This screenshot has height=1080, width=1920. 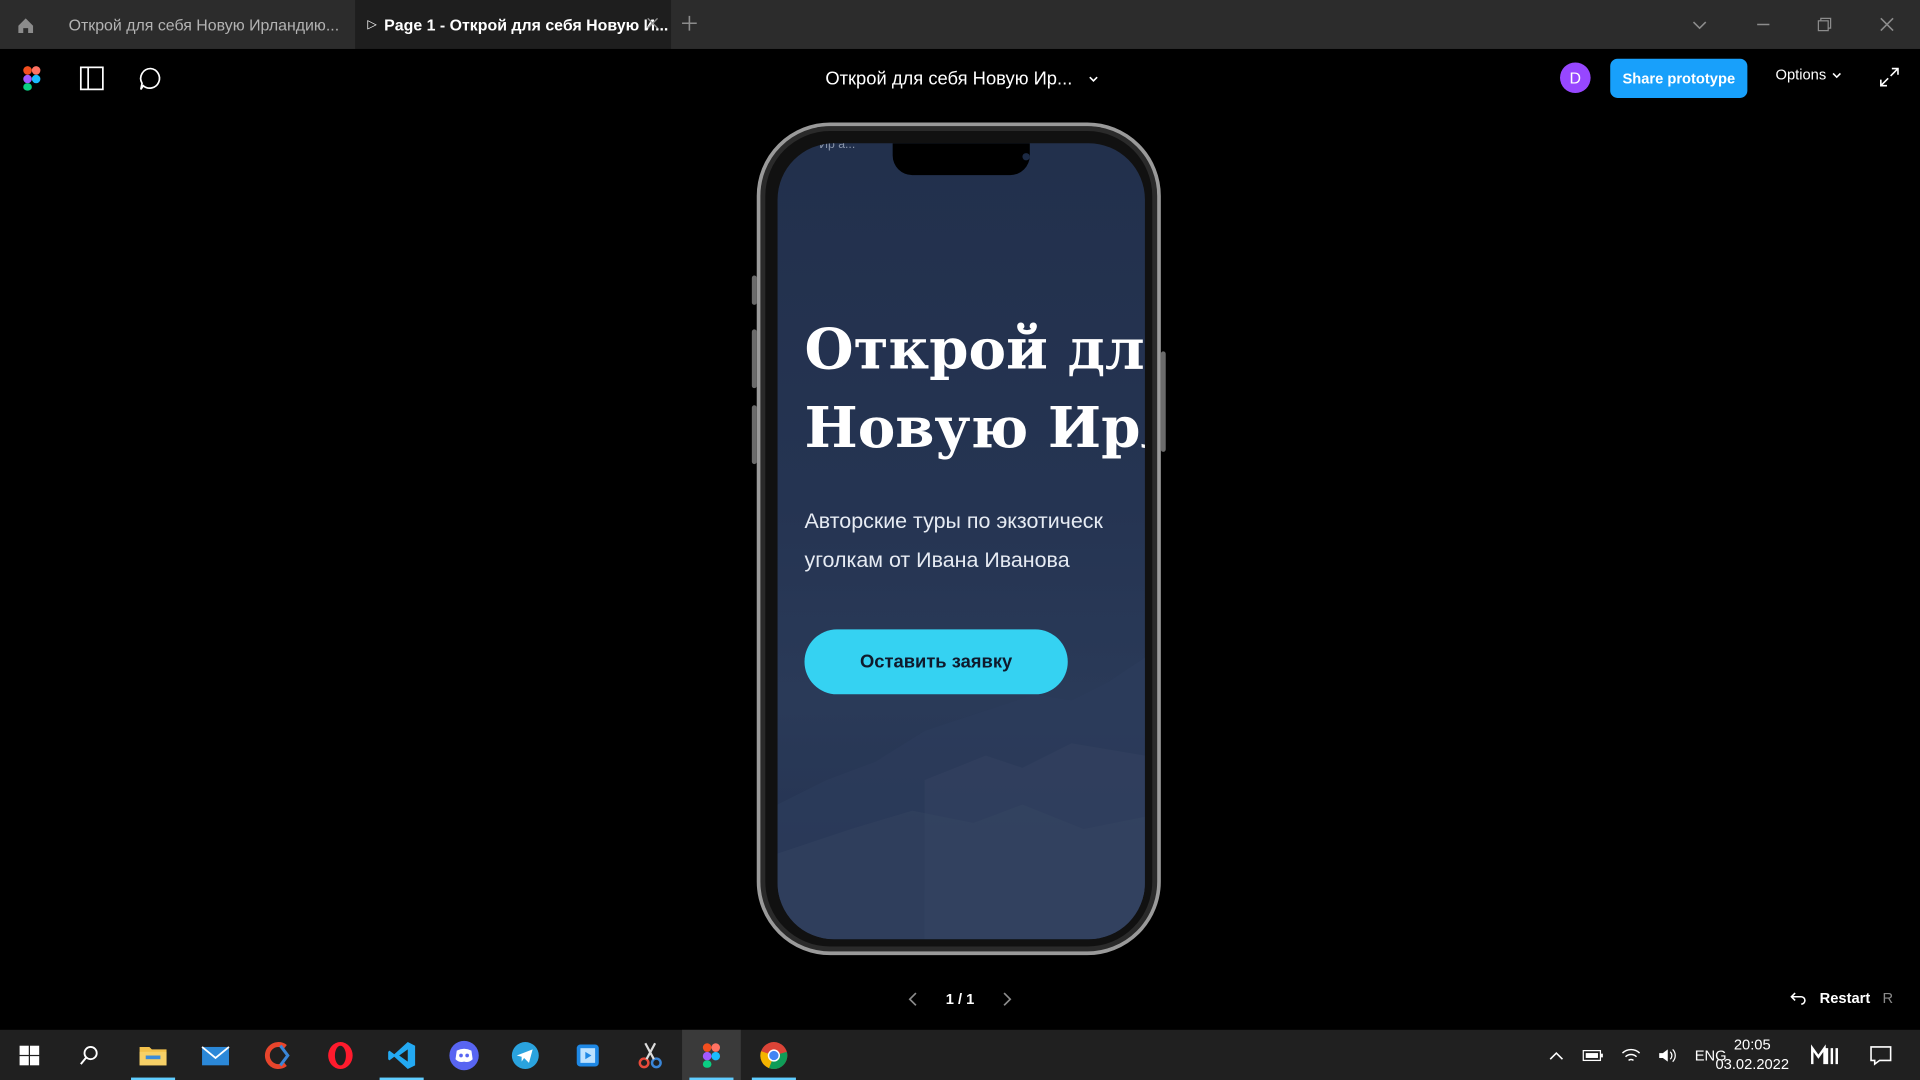 What do you see at coordinates (689, 23) in the screenshot?
I see `new-tab-icon` at bounding box center [689, 23].